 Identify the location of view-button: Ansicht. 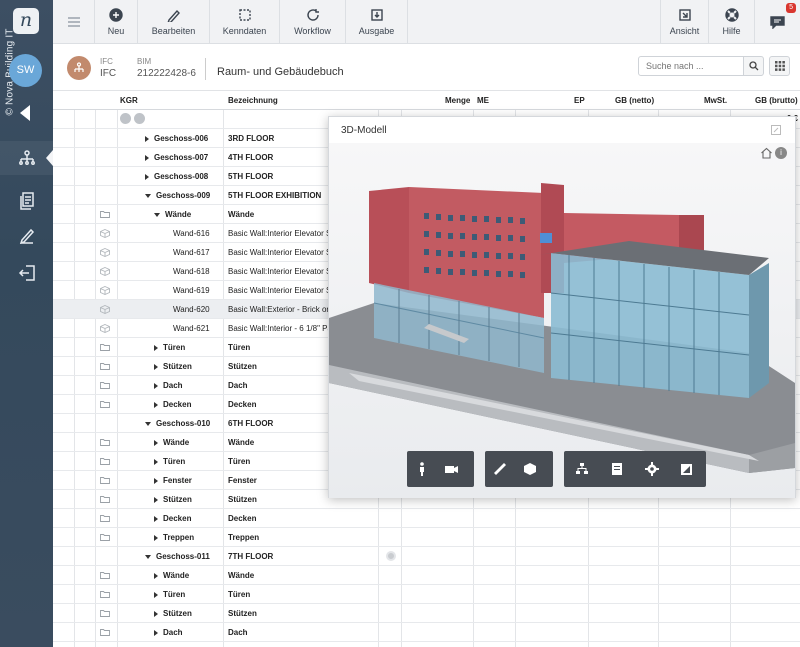
(684, 22).